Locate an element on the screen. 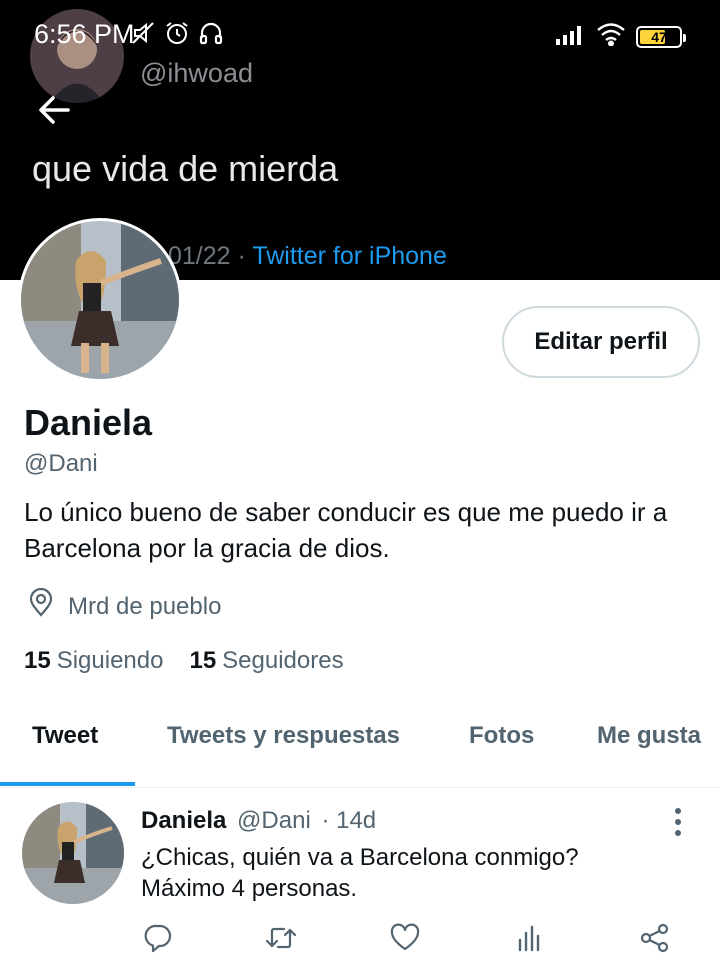 This screenshot has width=720, height=964. back-button is located at coordinates (54, 112).